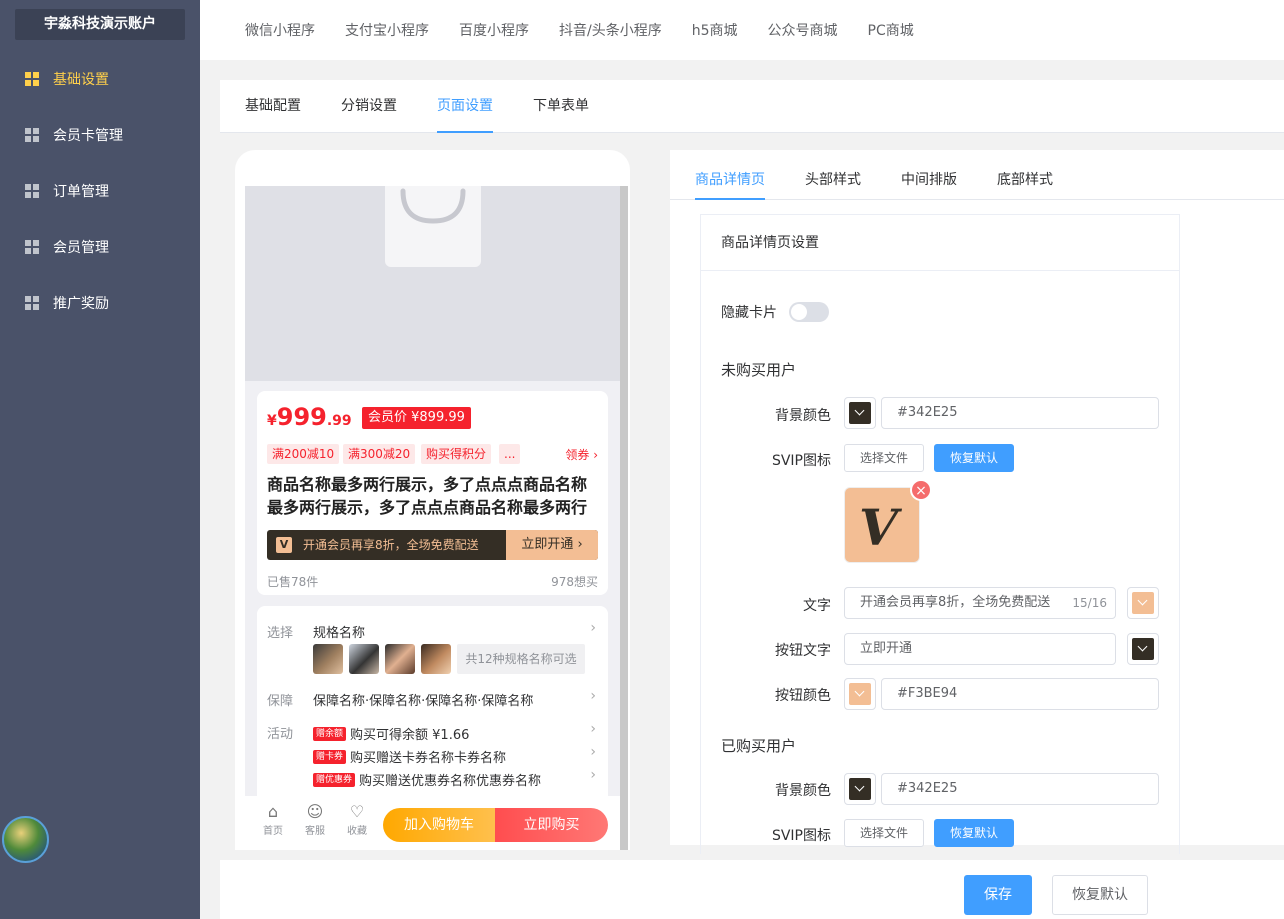 The width and height of the screenshot is (1284, 919). What do you see at coordinates (303, 454) in the screenshot?
I see `promo-tag: 满200减10` at bounding box center [303, 454].